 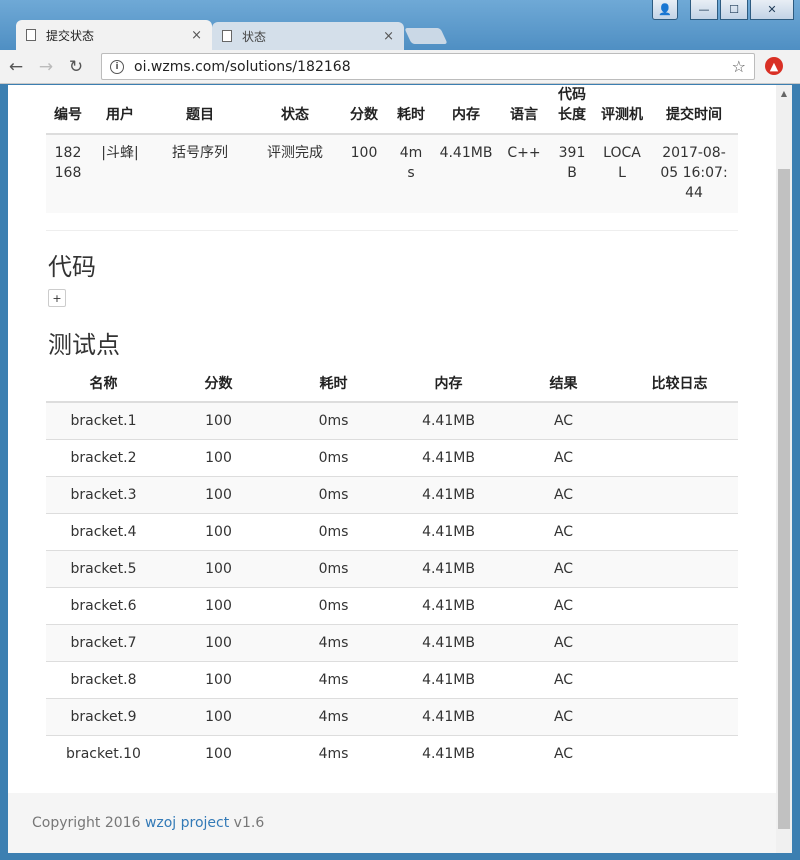 I want to click on extension-icon: ▲, so click(x=774, y=66).